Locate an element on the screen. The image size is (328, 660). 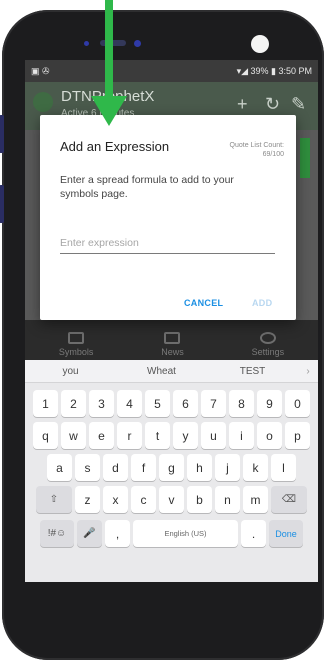
nav-symbols: Symbols is located at coordinates (76, 344).